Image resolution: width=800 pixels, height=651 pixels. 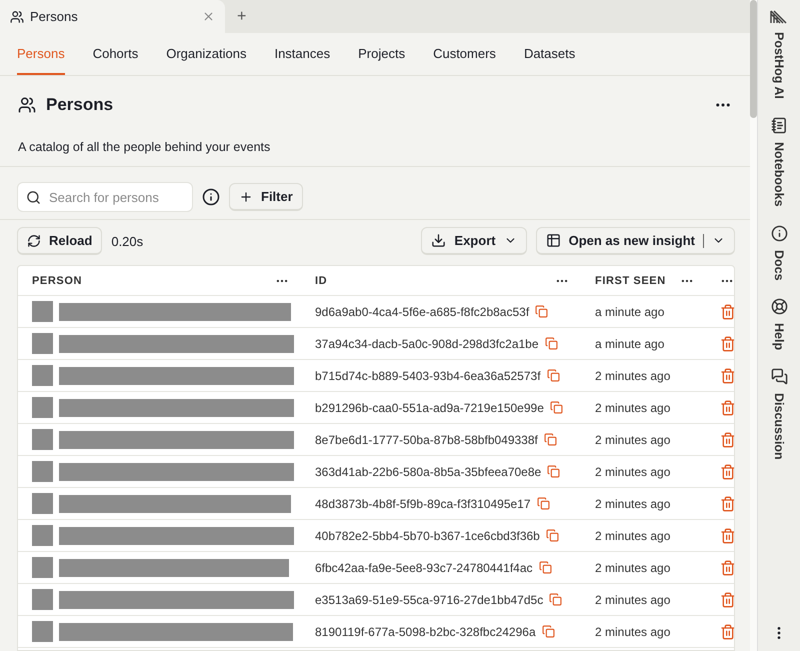 What do you see at coordinates (424, 567) in the screenshot?
I see `person-id: 6fbc42aa-fa9e-5ee8-93c7-24780441f4ac` at bounding box center [424, 567].